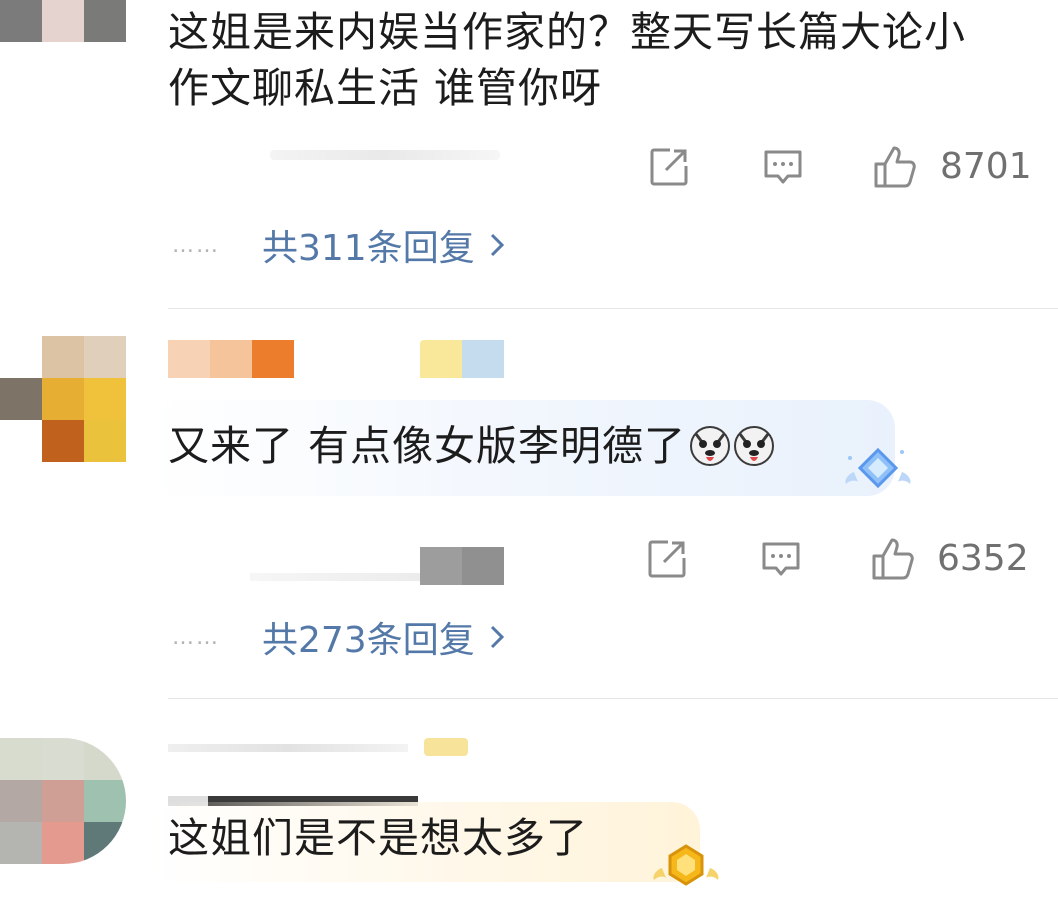 The height and width of the screenshot is (900, 1058). I want to click on like-count: 6352, so click(983, 558).